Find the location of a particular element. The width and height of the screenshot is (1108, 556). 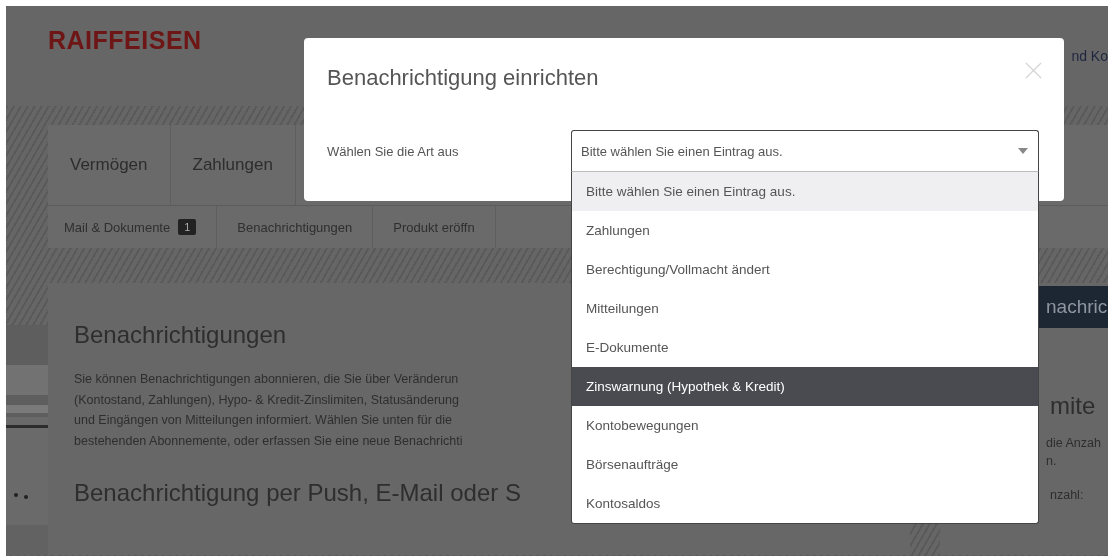

dropdown-option: Zinswarnung (Hypothek & Kredit) is located at coordinates (805, 386).